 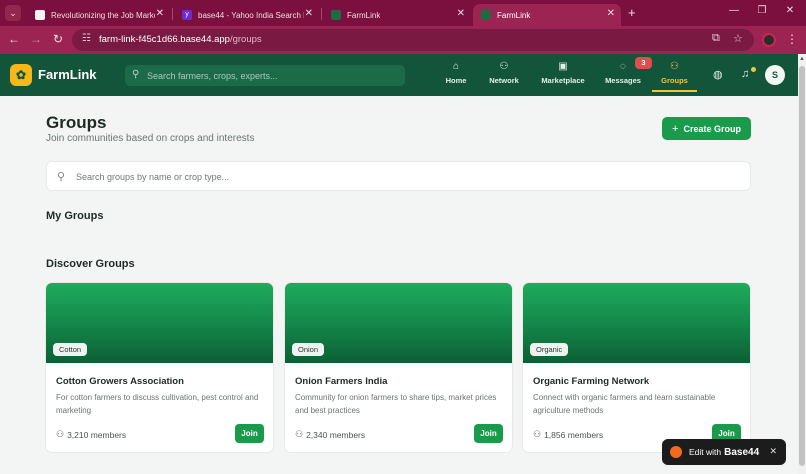 I want to click on nav-label: Home, so click(x=456, y=80).